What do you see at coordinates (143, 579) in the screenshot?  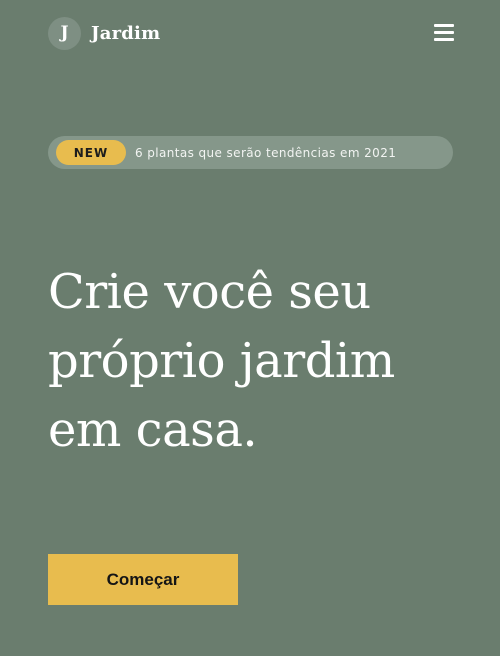 I see `start-button: Começar` at bounding box center [143, 579].